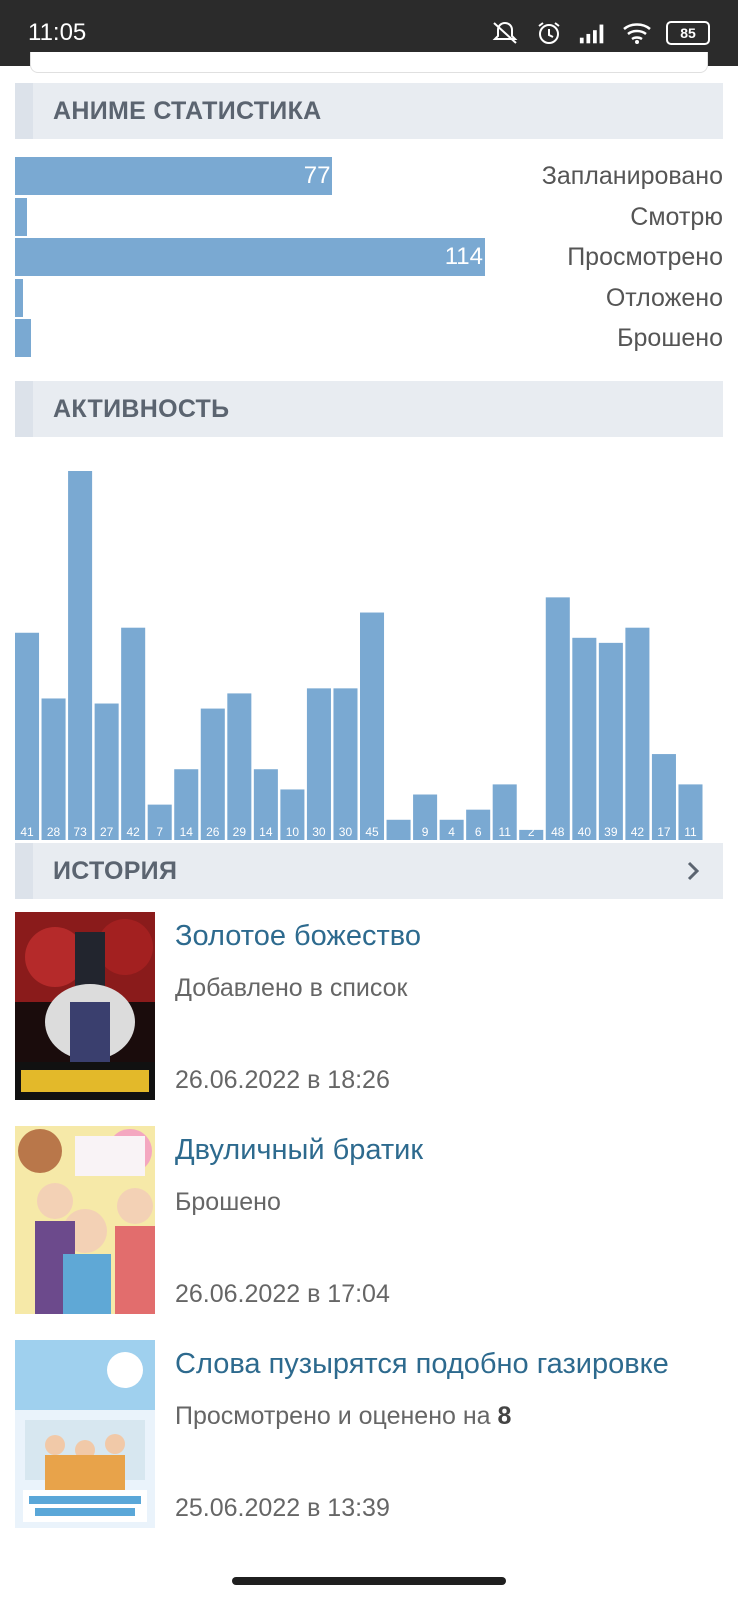 The image size is (738, 1600). Describe the element at coordinates (422, 1364) in the screenshot. I see `history-anime-title: Слова пузырятся подобно газировке` at that location.